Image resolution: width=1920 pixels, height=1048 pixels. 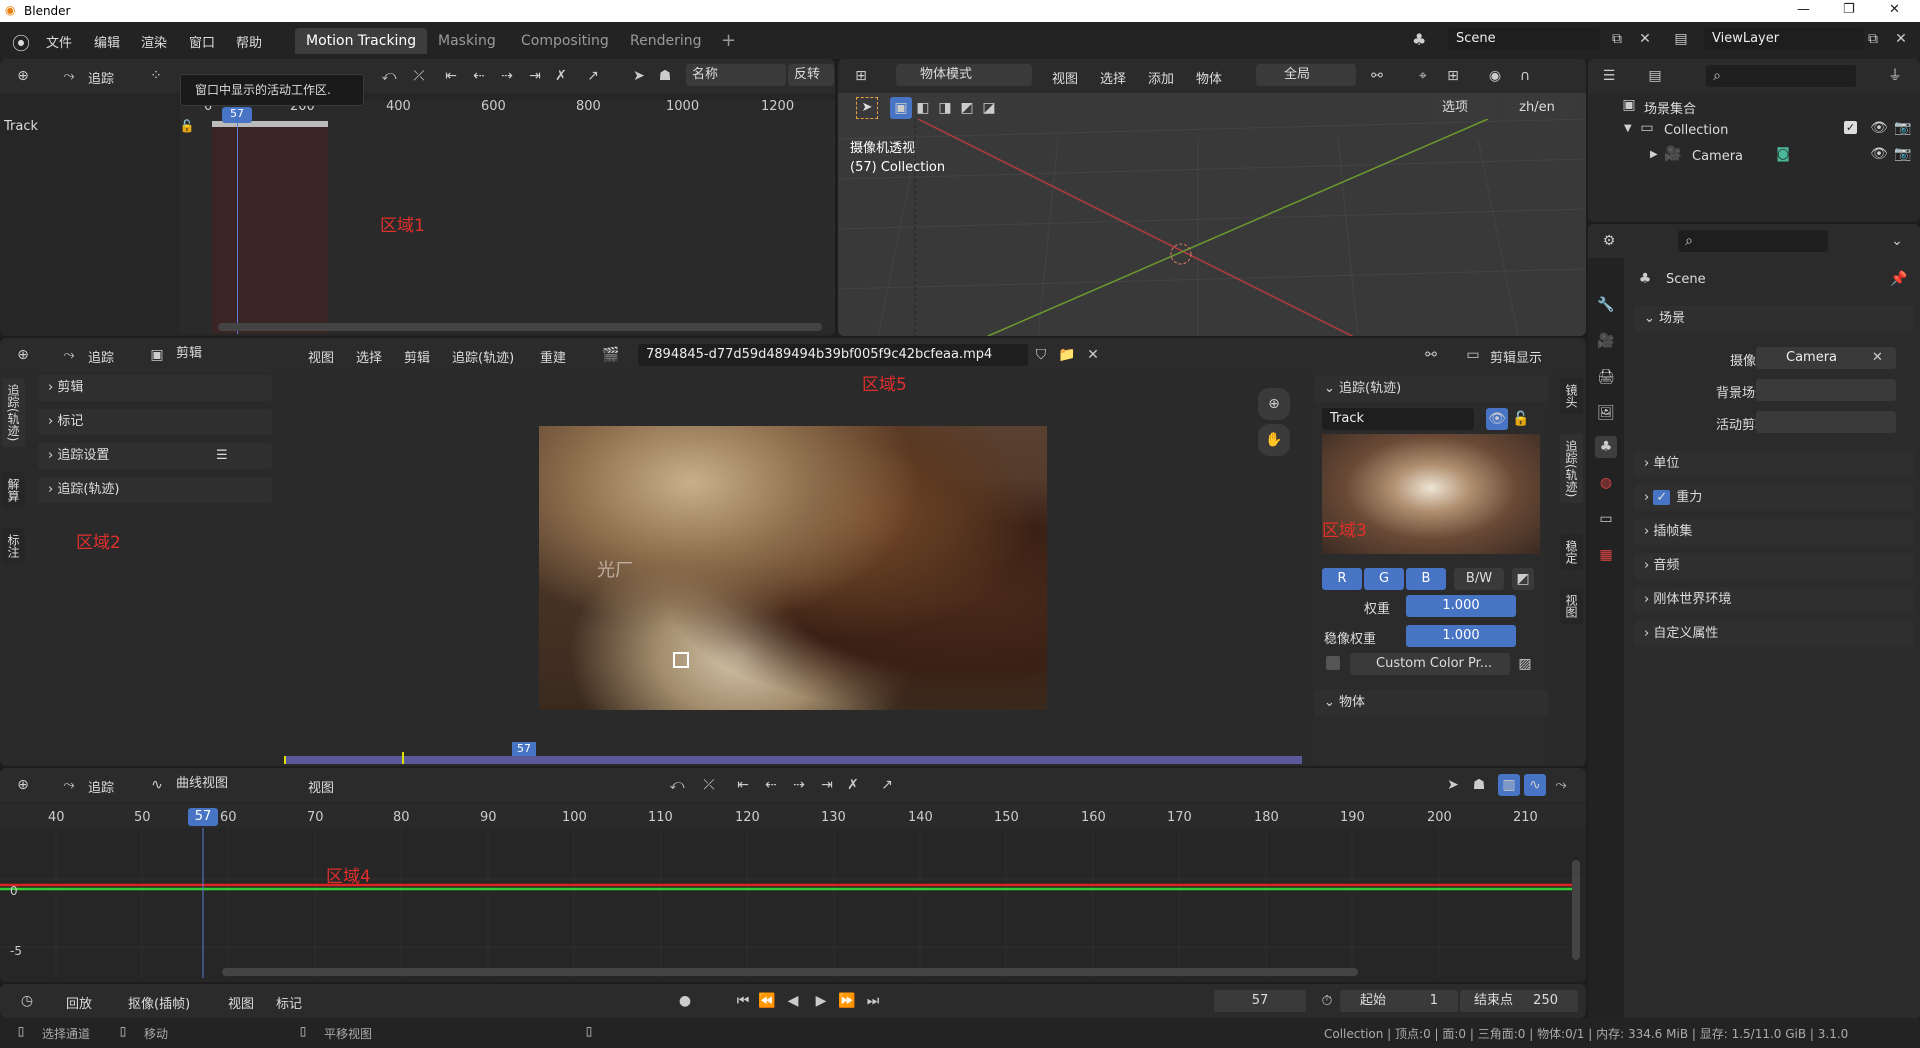 I want to click on fake-user-icon: ⛉, so click(x=1041, y=355).